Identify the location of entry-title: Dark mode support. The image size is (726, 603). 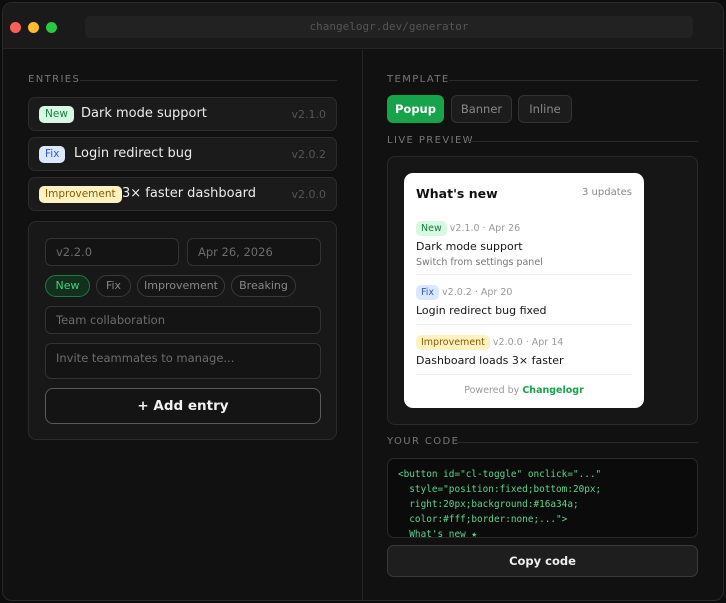
(144, 113).